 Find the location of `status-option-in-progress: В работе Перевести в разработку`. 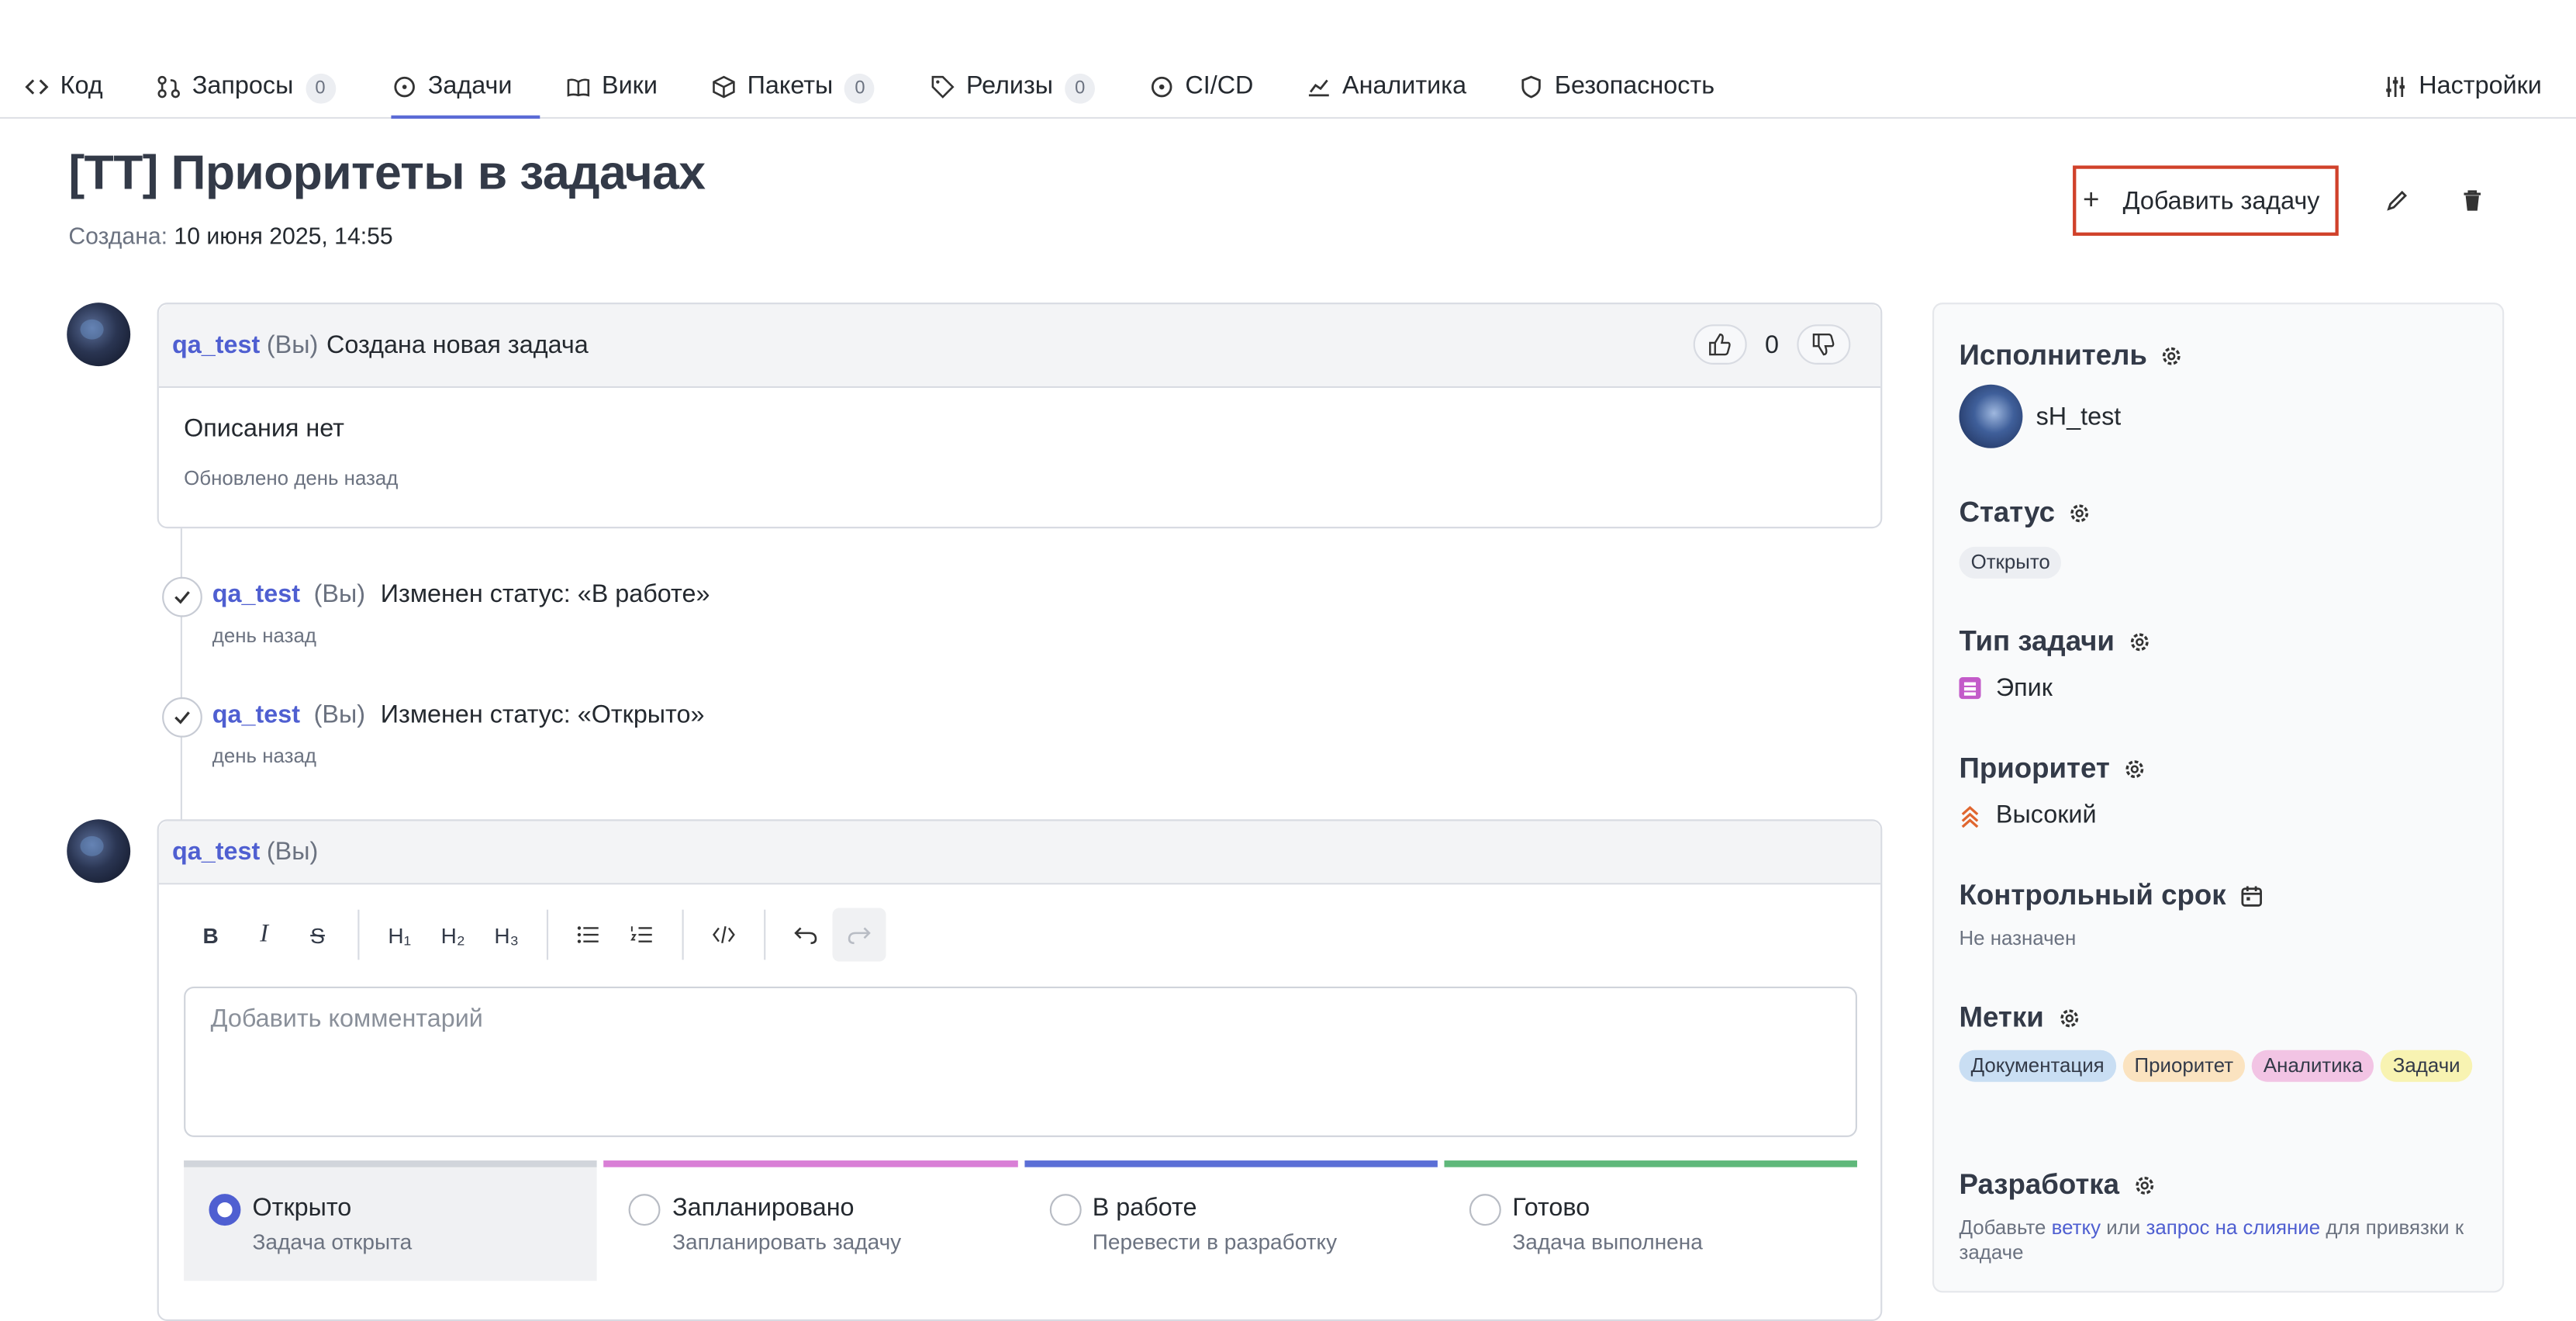

status-option-in-progress: В работе Перевести в разработку is located at coordinates (1231, 1220).